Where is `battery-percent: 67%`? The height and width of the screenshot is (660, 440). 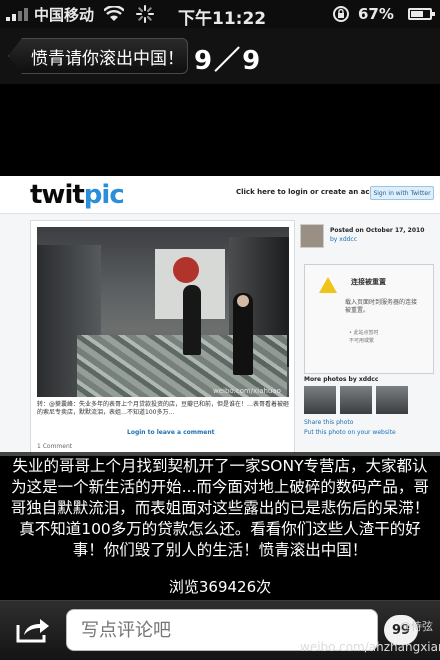
battery-percent: 67% is located at coordinates (376, 14).